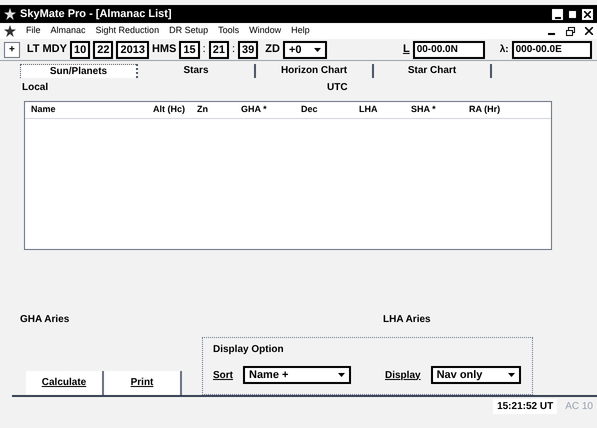 The width and height of the screenshot is (597, 428). Describe the element at coordinates (407, 320) in the screenshot. I see `lha-aries-label: LHA Aries` at that location.